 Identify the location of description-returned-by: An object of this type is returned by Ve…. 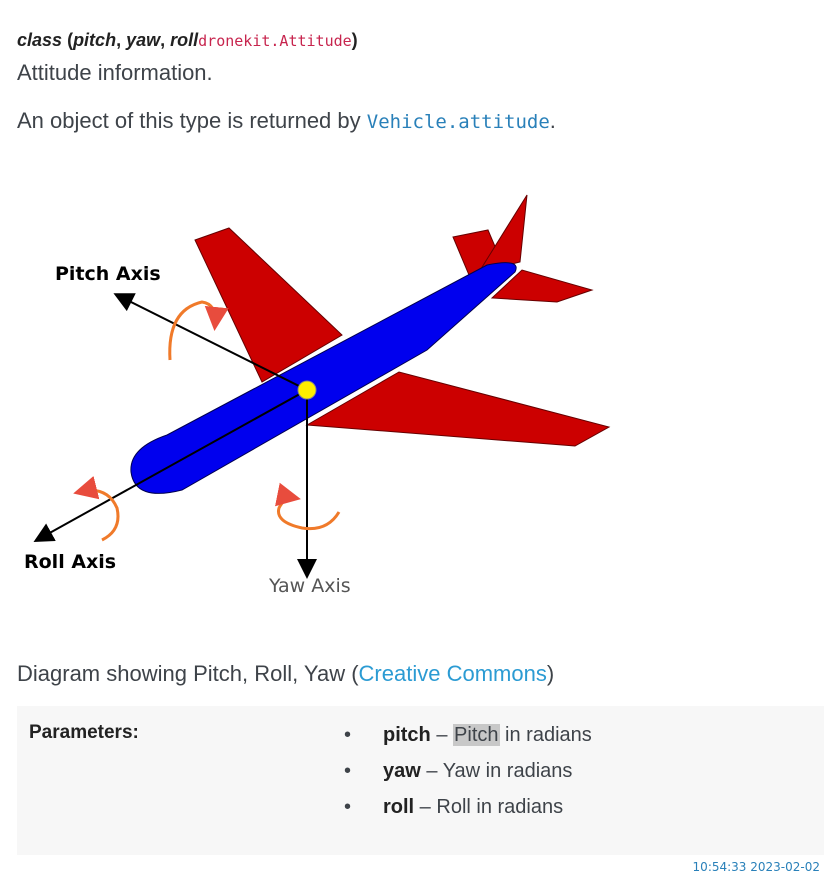
(286, 121).